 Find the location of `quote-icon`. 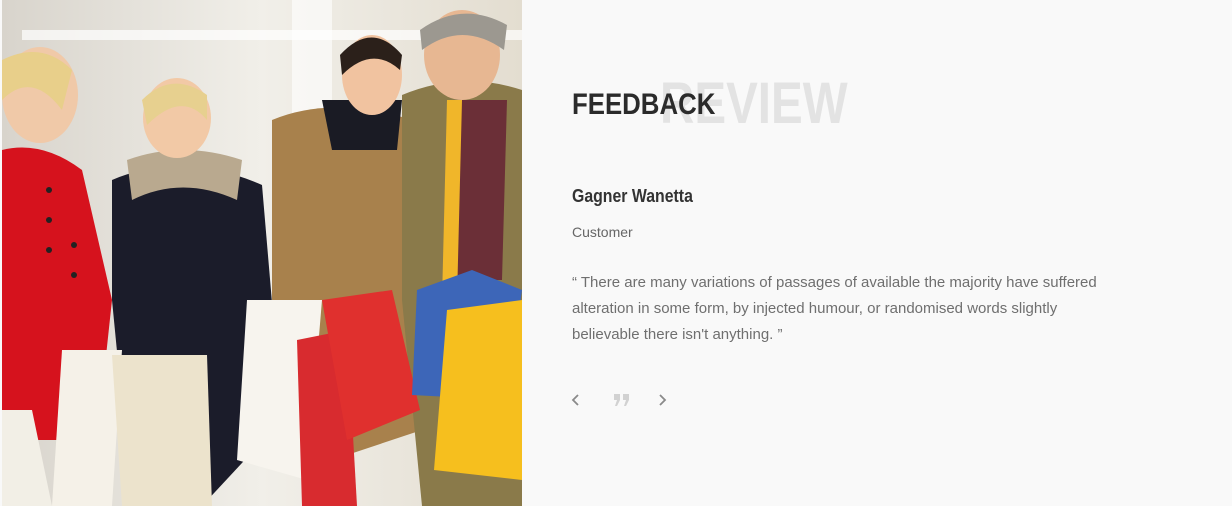

quote-icon is located at coordinates (621, 400).